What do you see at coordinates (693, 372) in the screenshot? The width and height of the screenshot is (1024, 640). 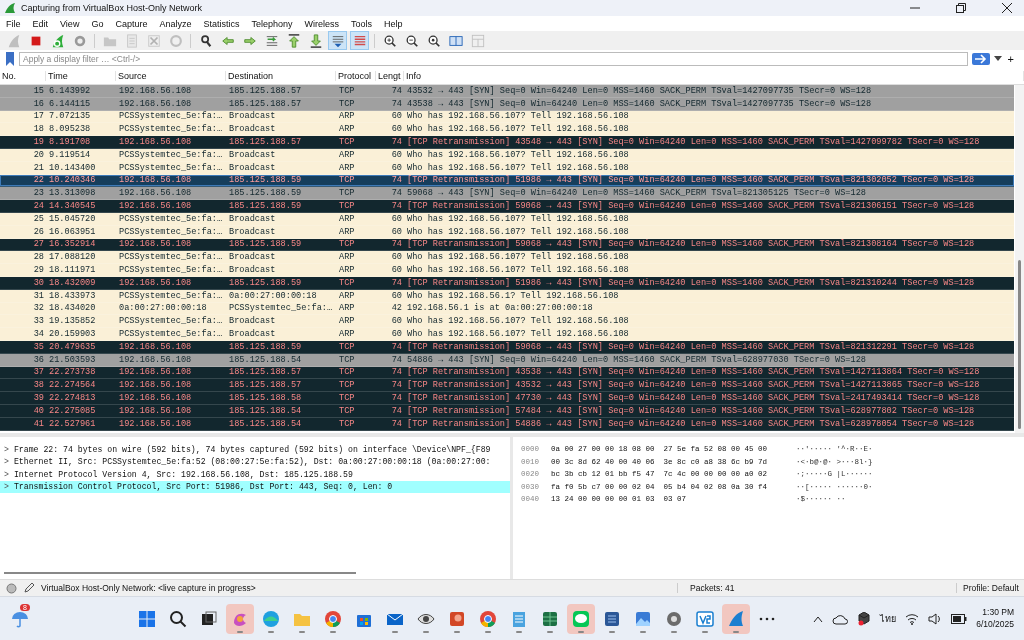 I see `table-cell-text: [TCP Retransmission] 43538 → 443 [SYN] Seq=0 Win=64240 Len=0 MSS=1460 SACK_PERM TSval=1427113864 TSecr=0 WS=128` at bounding box center [693, 372].